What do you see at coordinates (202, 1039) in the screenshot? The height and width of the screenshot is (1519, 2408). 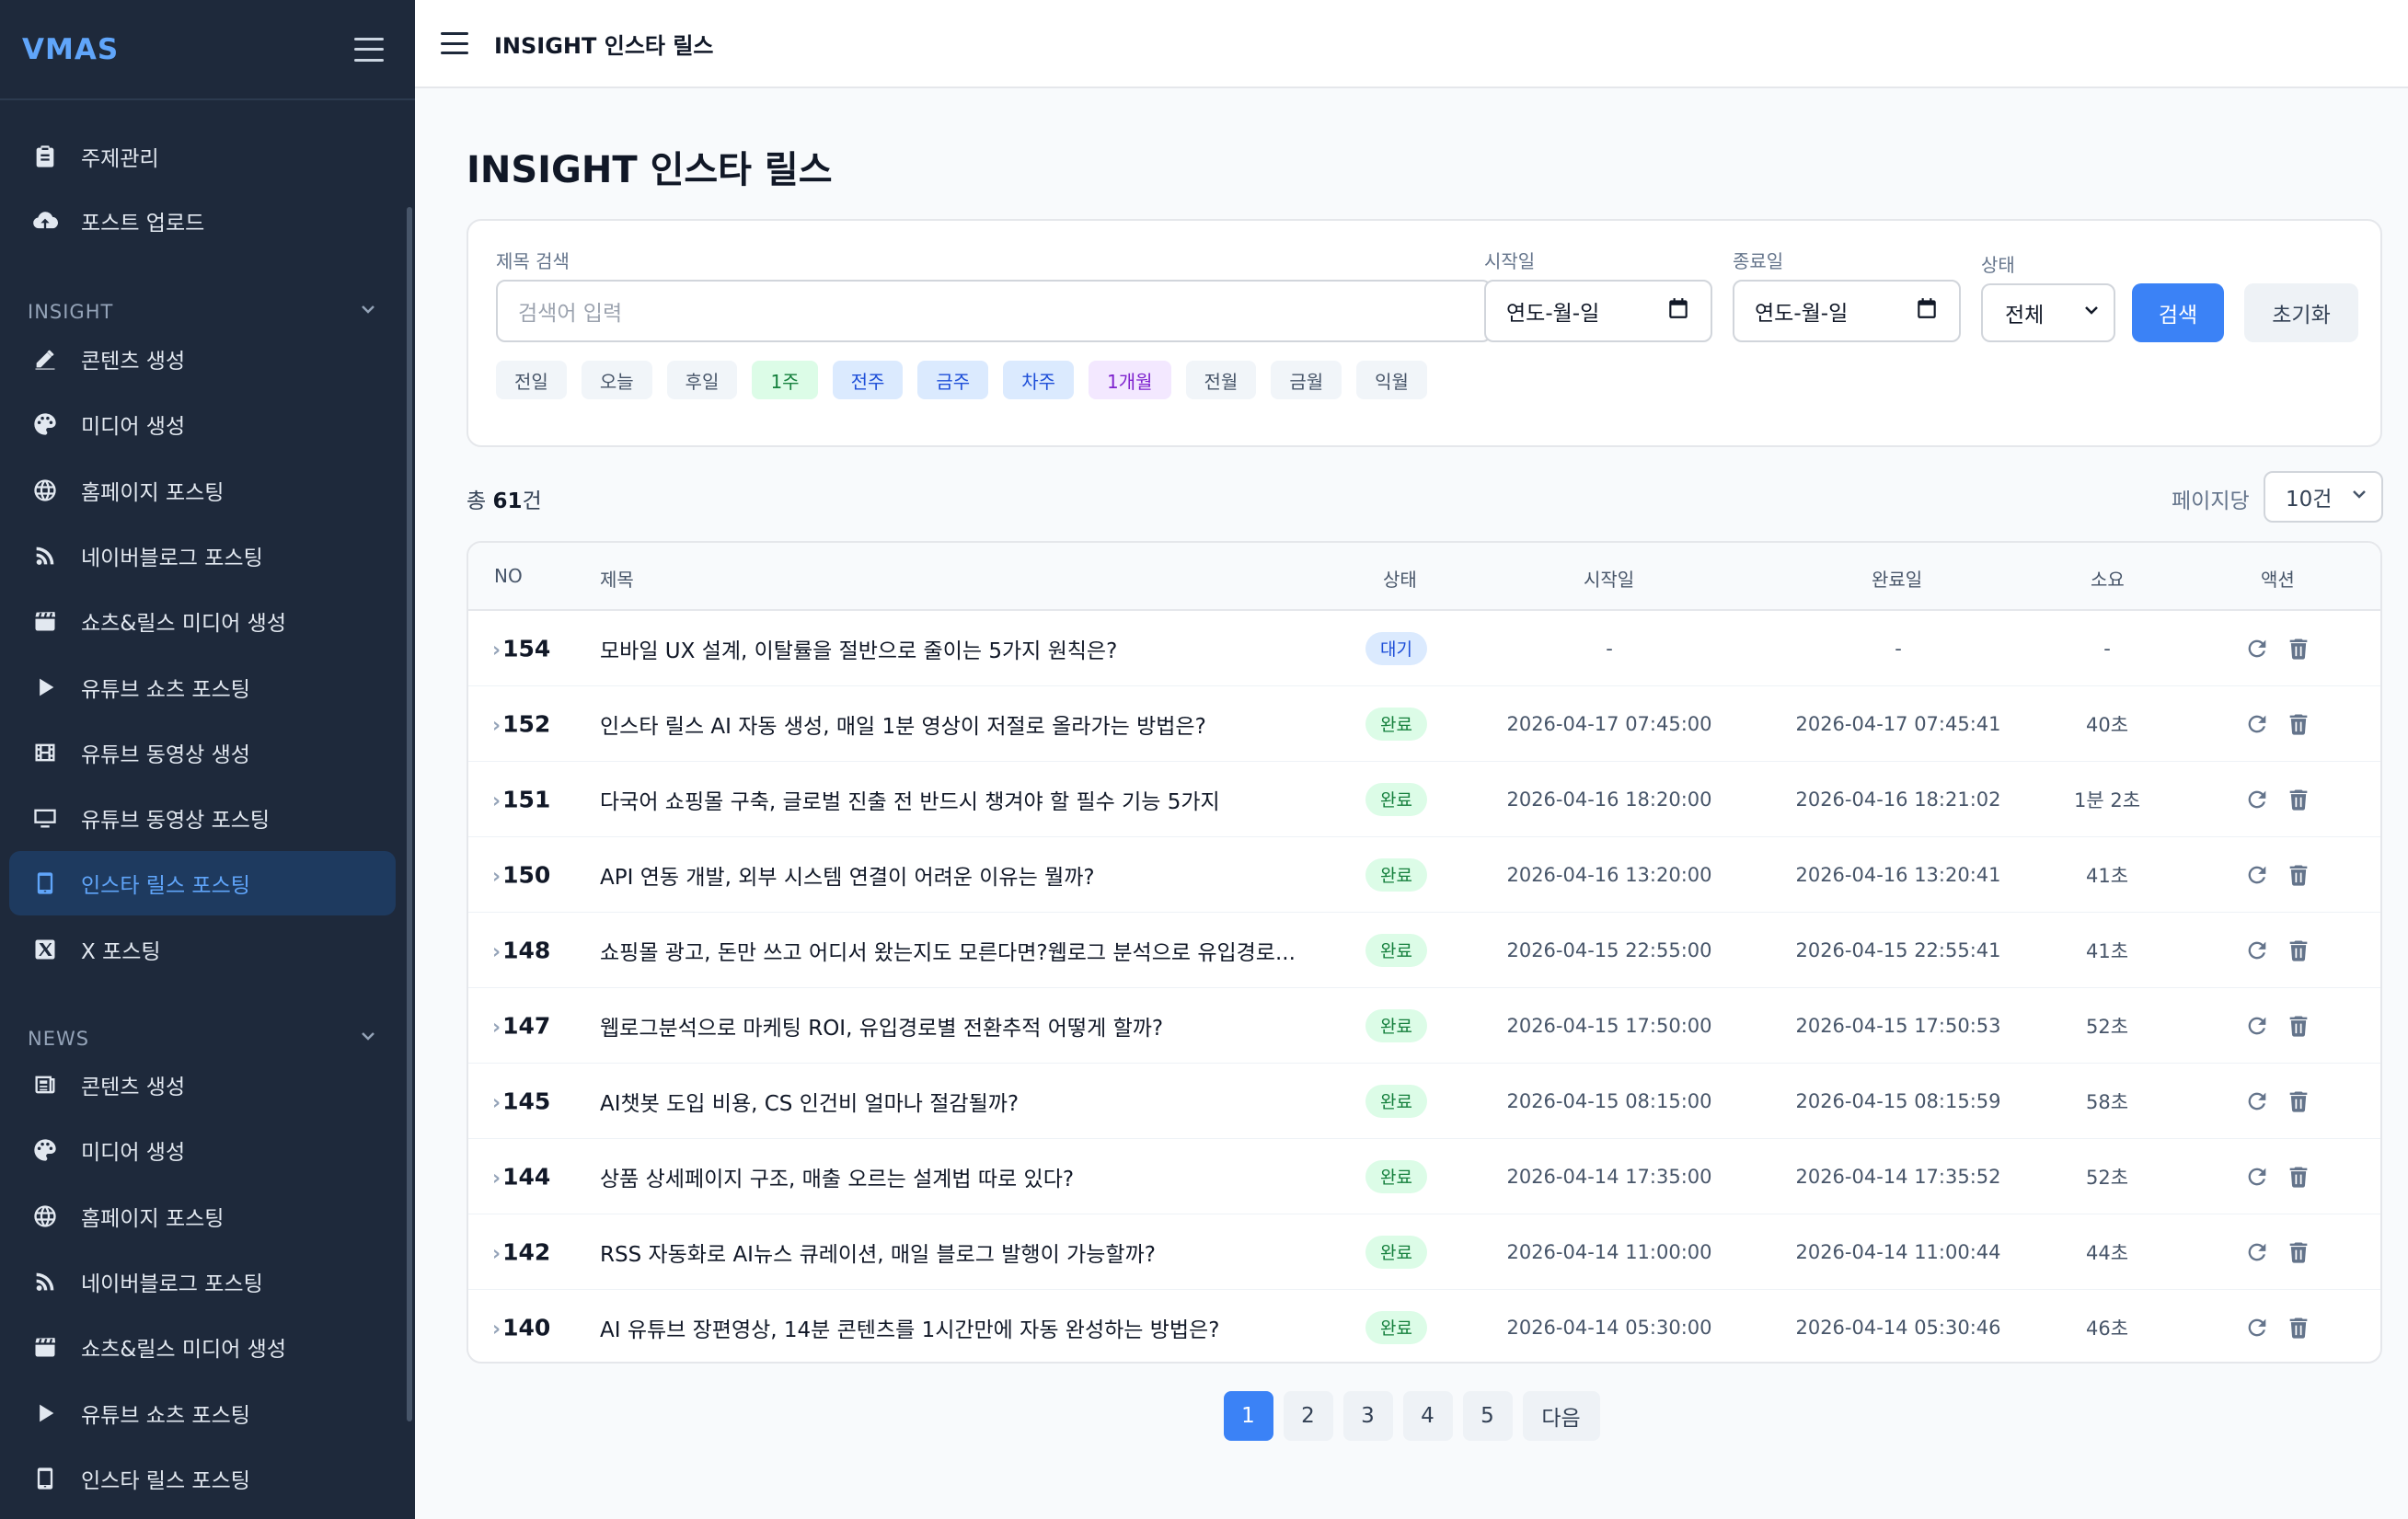 I see `sidebar-section-news: NEWS` at bounding box center [202, 1039].